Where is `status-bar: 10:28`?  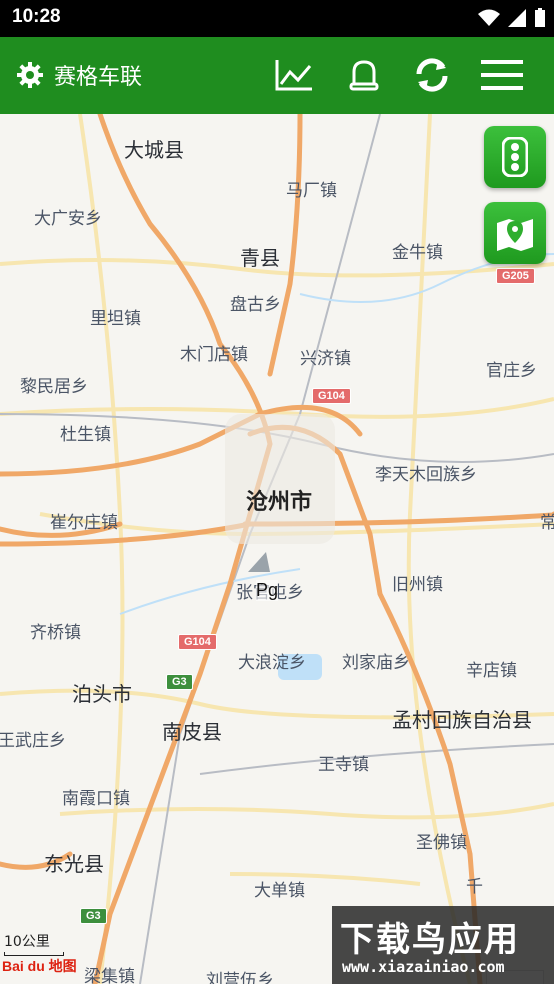
status-bar: 10:28 is located at coordinates (277, 18).